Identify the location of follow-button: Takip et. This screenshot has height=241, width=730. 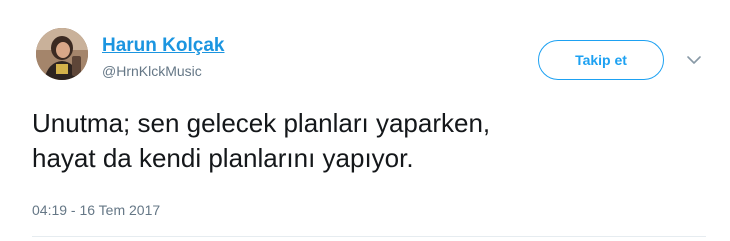
(601, 60).